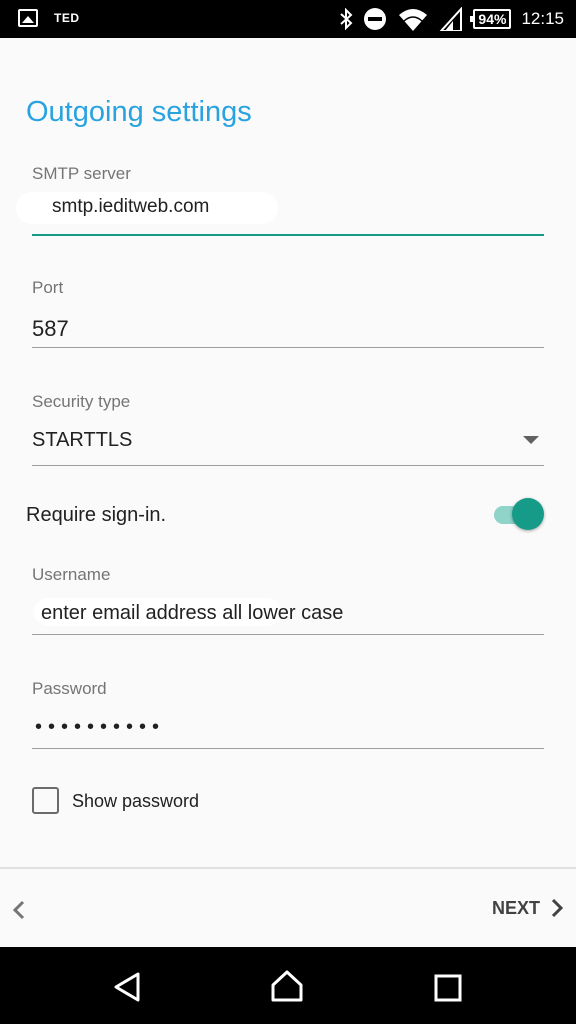 This screenshot has width=576, height=1024. Describe the element at coordinates (19, 910) in the screenshot. I see `back-chevron-icon` at that location.